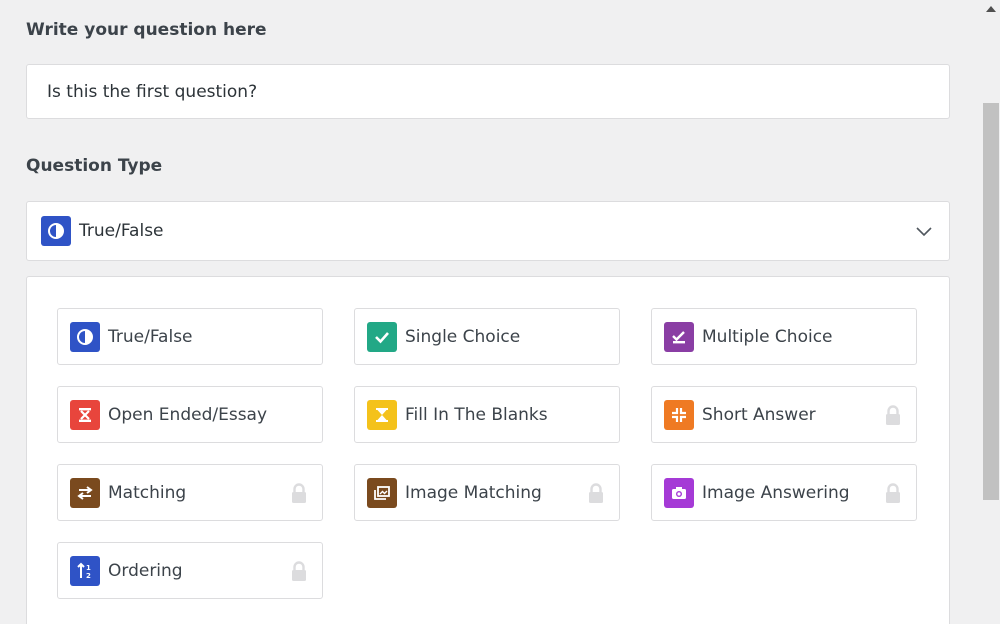 This screenshot has height=624, width=1000. Describe the element at coordinates (924, 232) in the screenshot. I see `chevron-down-icon` at that location.